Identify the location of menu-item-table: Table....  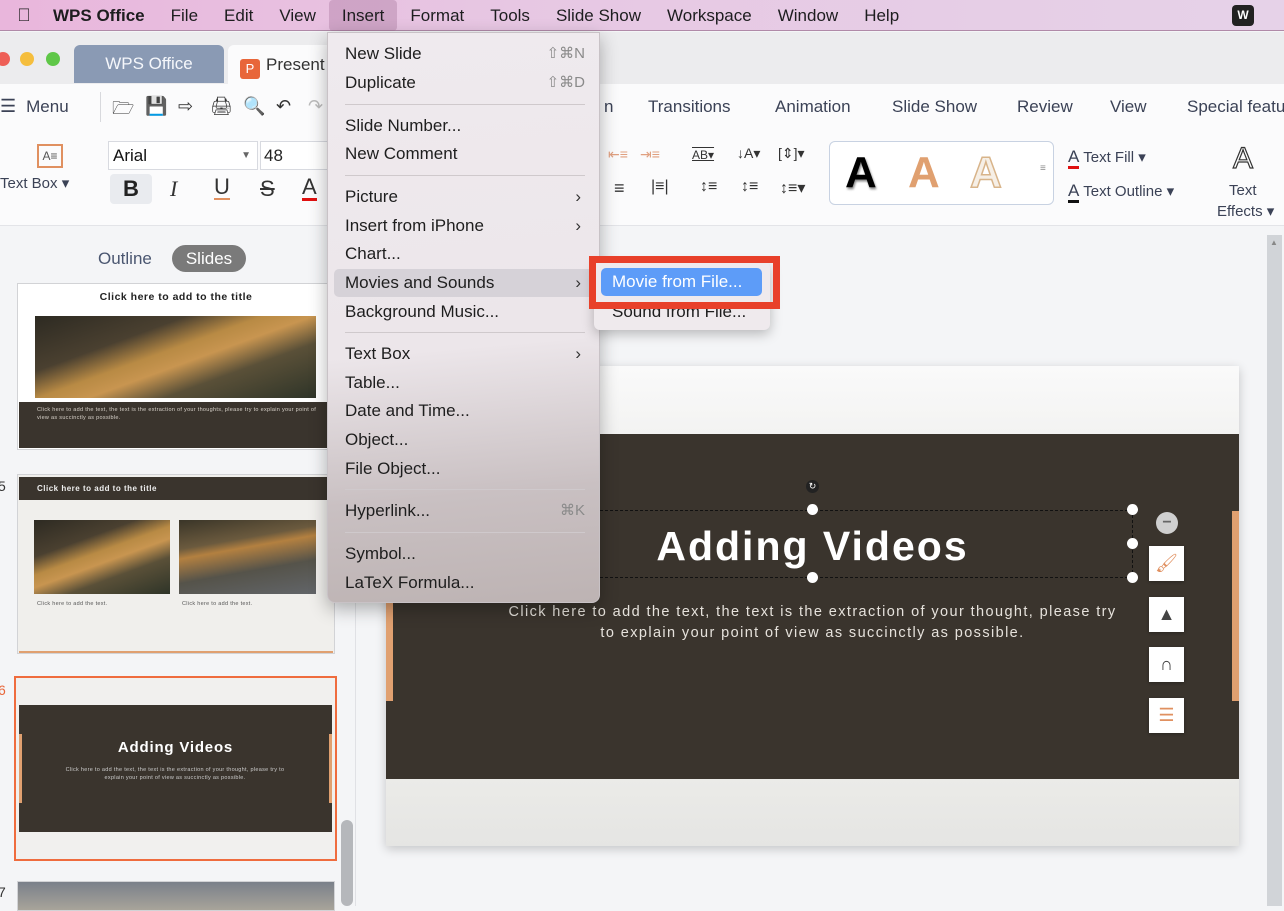
(464, 383).